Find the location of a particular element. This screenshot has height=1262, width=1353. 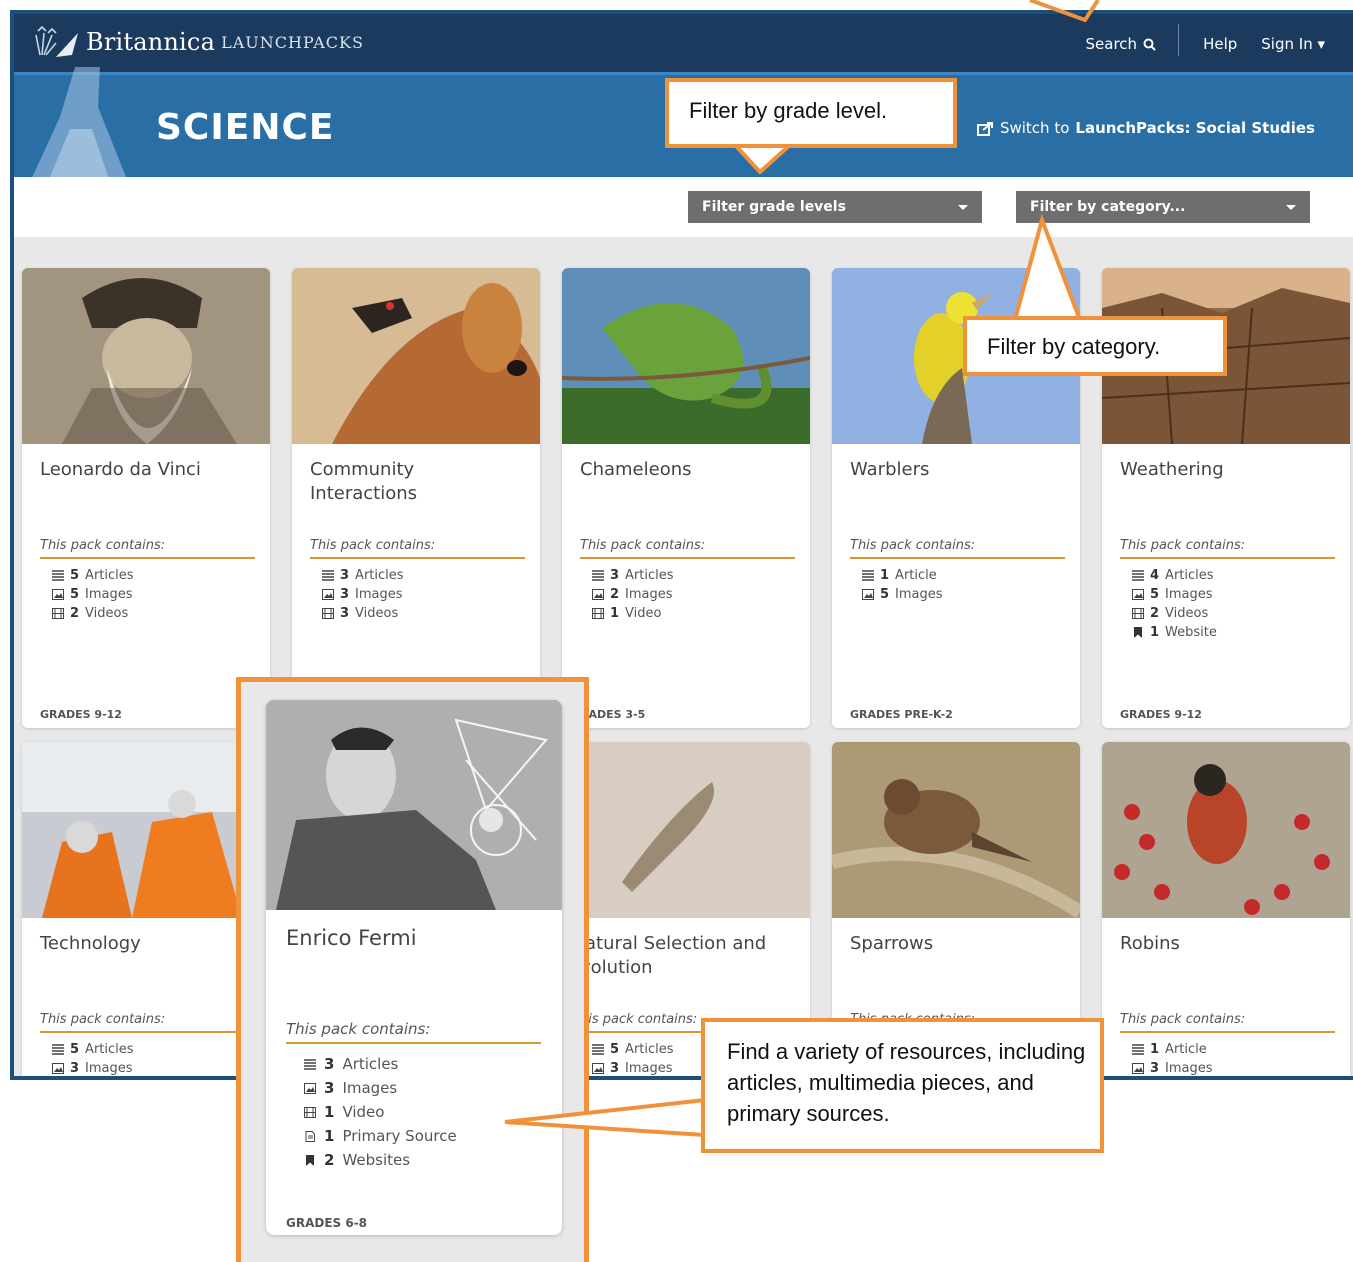

chevron-down-icon is located at coordinates (963, 207).